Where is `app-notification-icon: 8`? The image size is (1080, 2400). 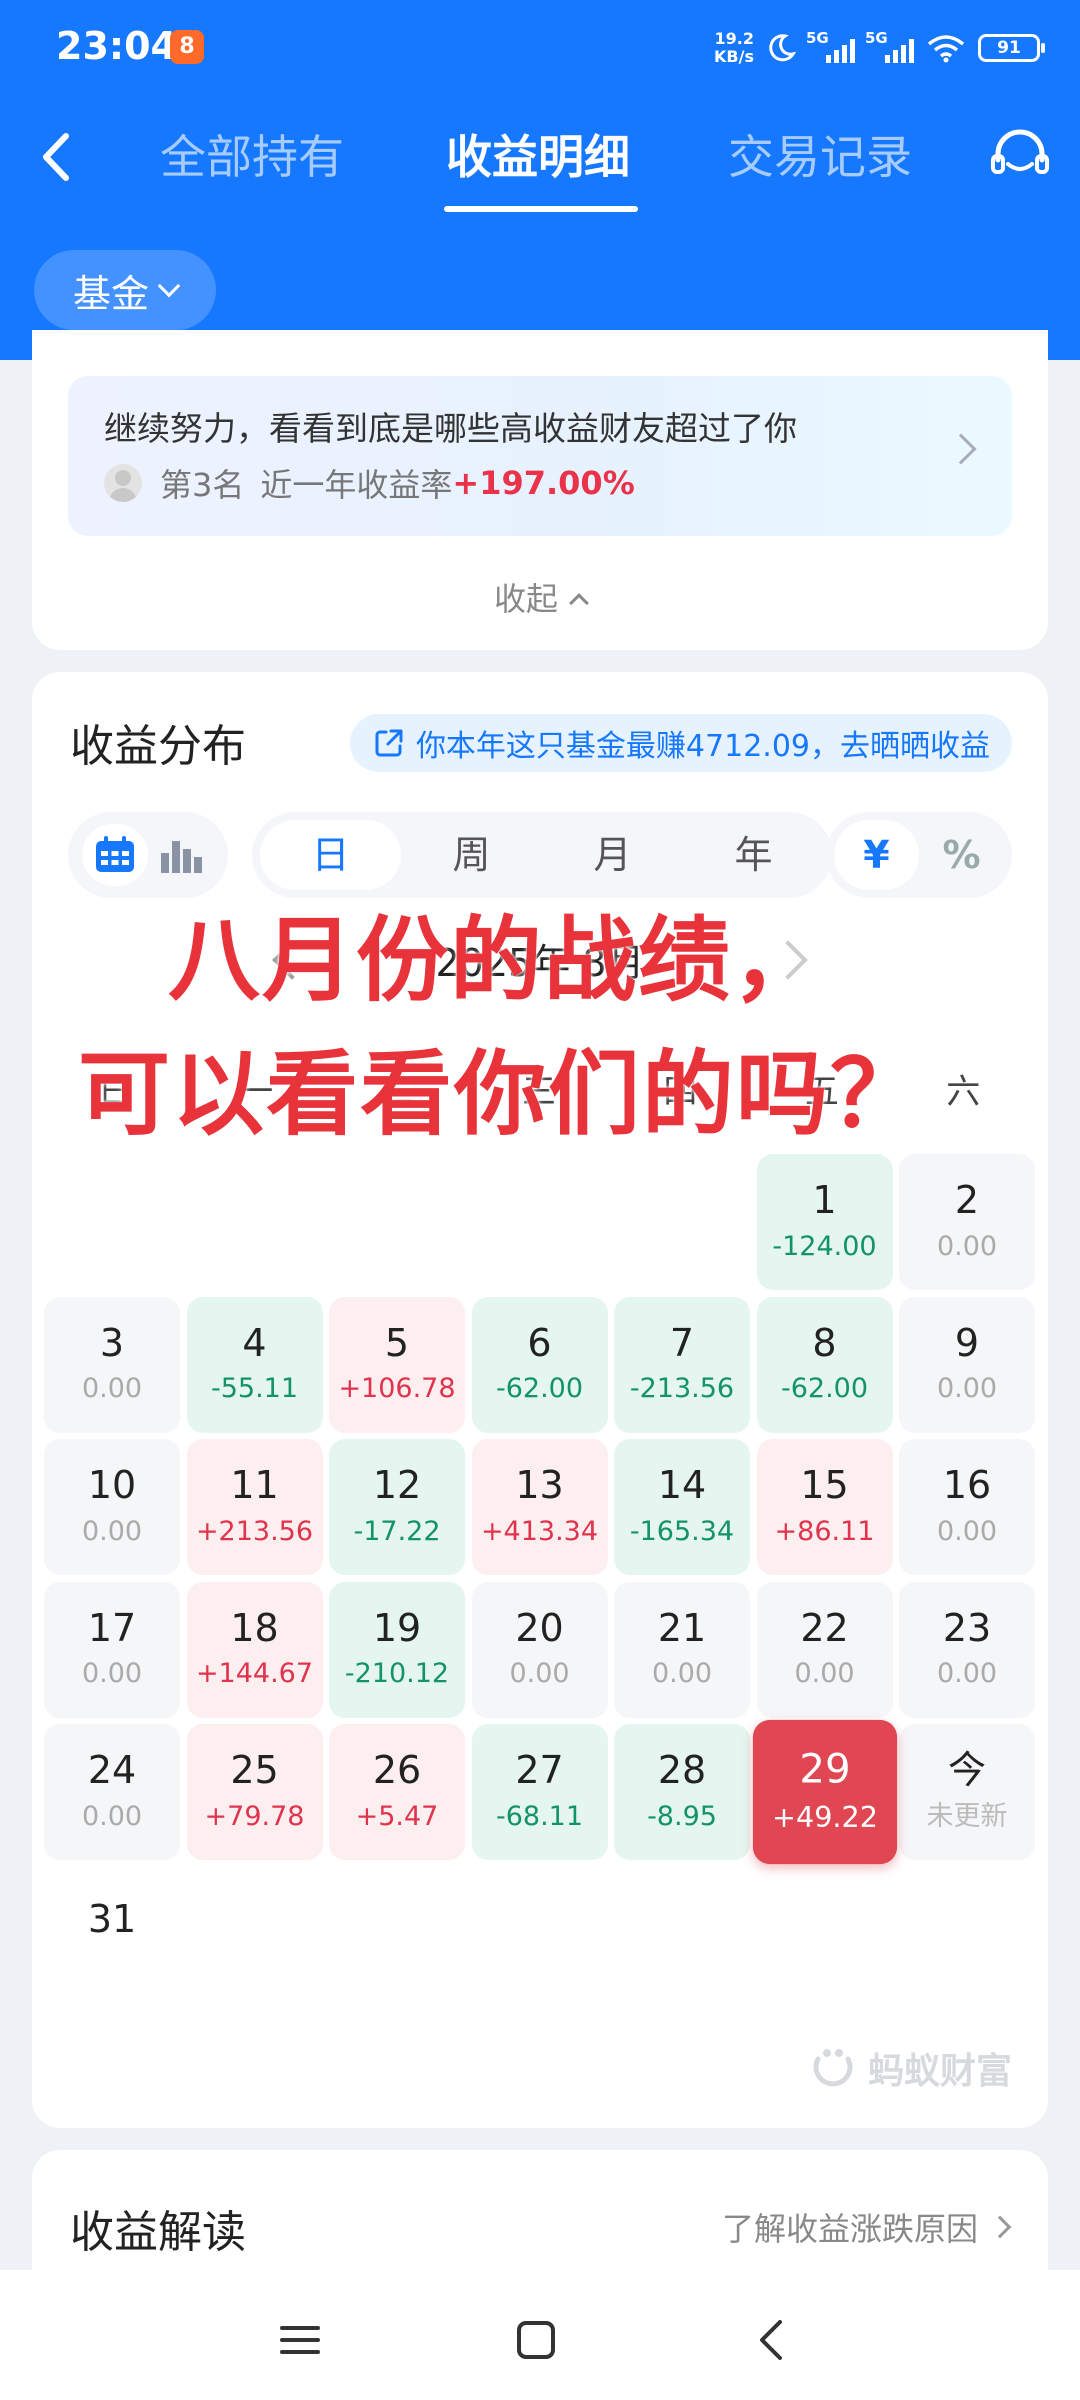 app-notification-icon: 8 is located at coordinates (187, 47).